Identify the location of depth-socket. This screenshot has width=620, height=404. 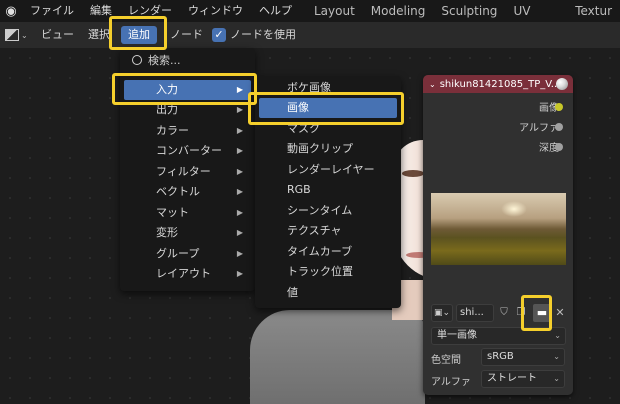
(559, 147).